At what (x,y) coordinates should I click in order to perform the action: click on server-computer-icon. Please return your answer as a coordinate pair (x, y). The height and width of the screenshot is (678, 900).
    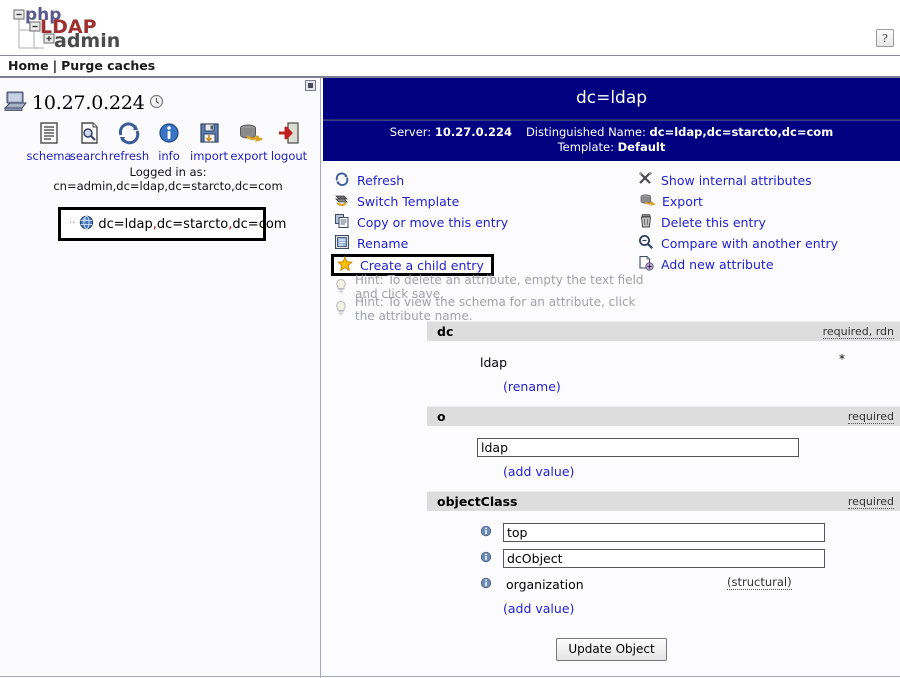
    Looking at the image, I should click on (15, 102).